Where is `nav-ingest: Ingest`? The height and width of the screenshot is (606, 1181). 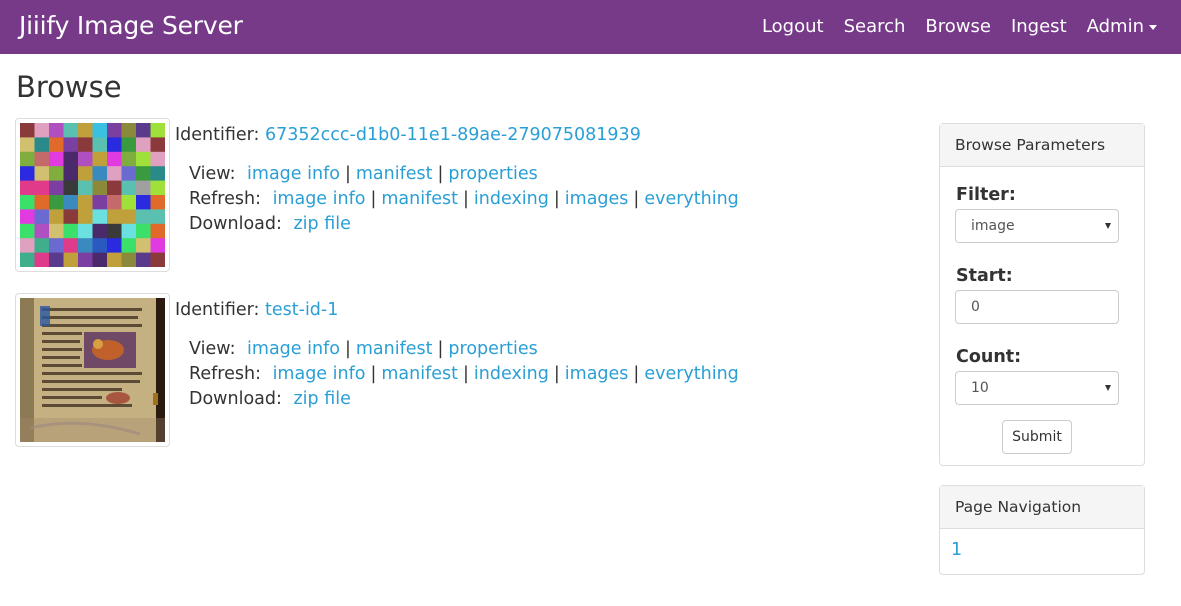
nav-ingest: Ingest is located at coordinates (1039, 27).